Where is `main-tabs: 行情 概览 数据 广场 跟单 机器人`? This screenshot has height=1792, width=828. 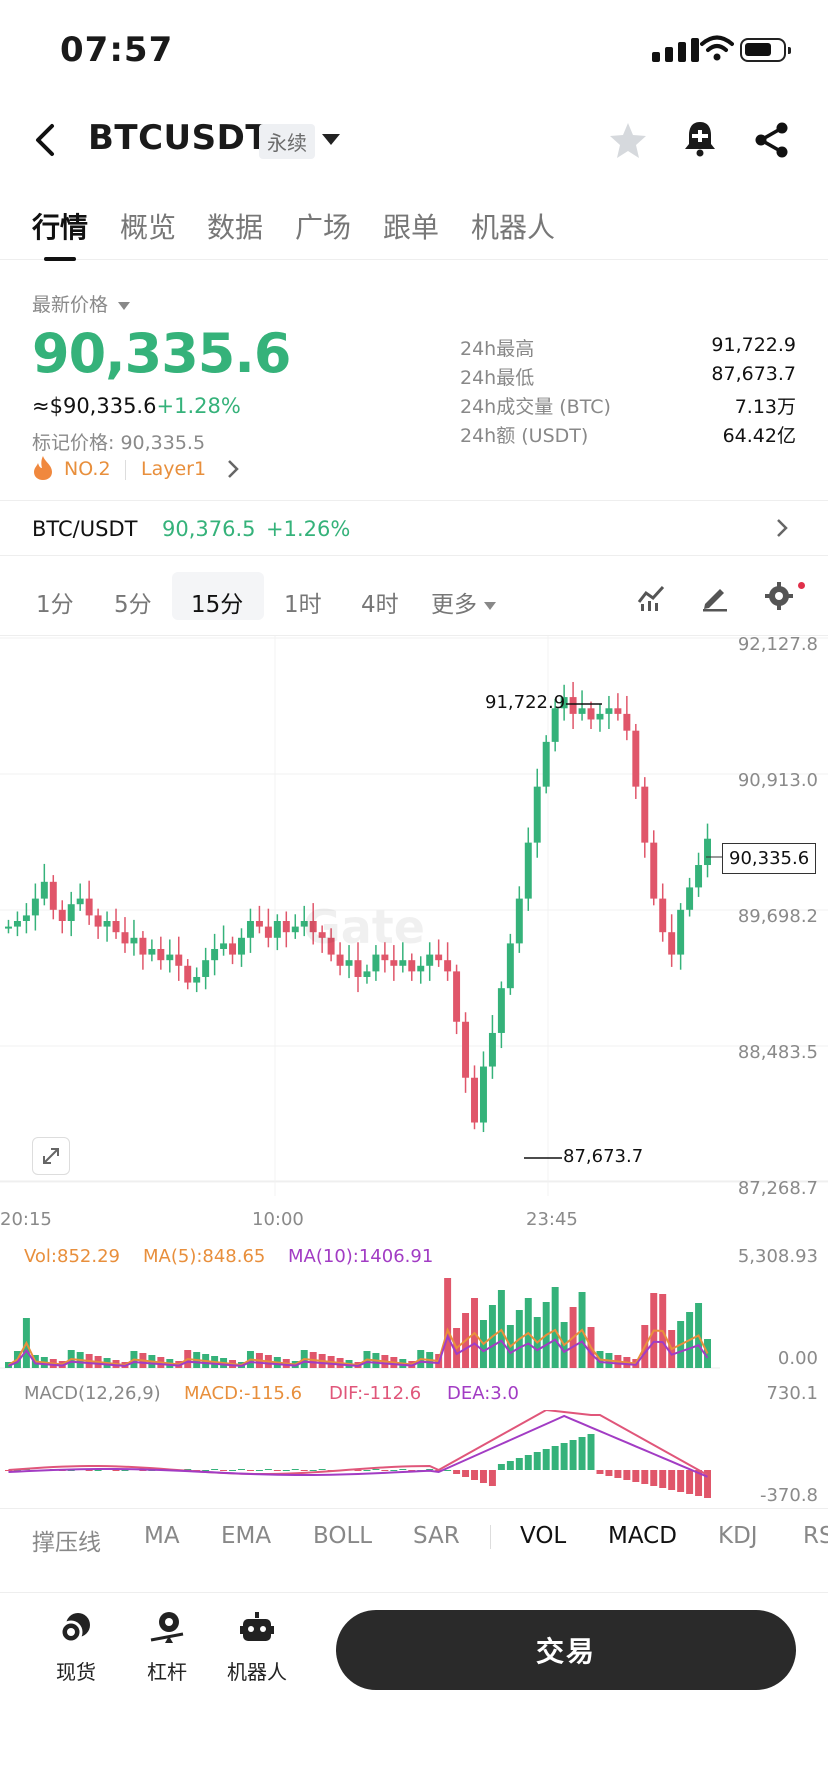 main-tabs: 行情 概览 数据 广场 跟单 机器人 is located at coordinates (414, 230).